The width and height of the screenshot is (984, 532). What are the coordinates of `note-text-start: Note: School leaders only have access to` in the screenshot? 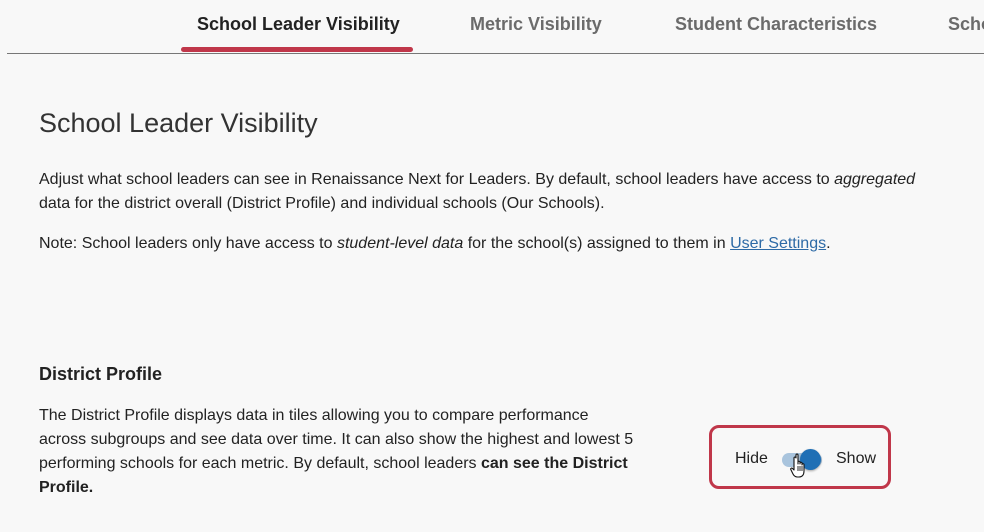 It's located at (188, 243).